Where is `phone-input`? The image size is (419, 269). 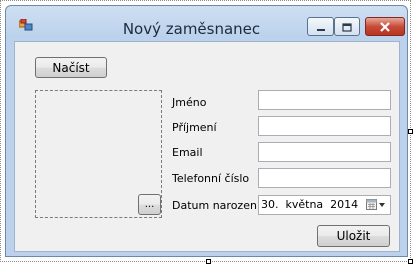 phone-input is located at coordinates (324, 178).